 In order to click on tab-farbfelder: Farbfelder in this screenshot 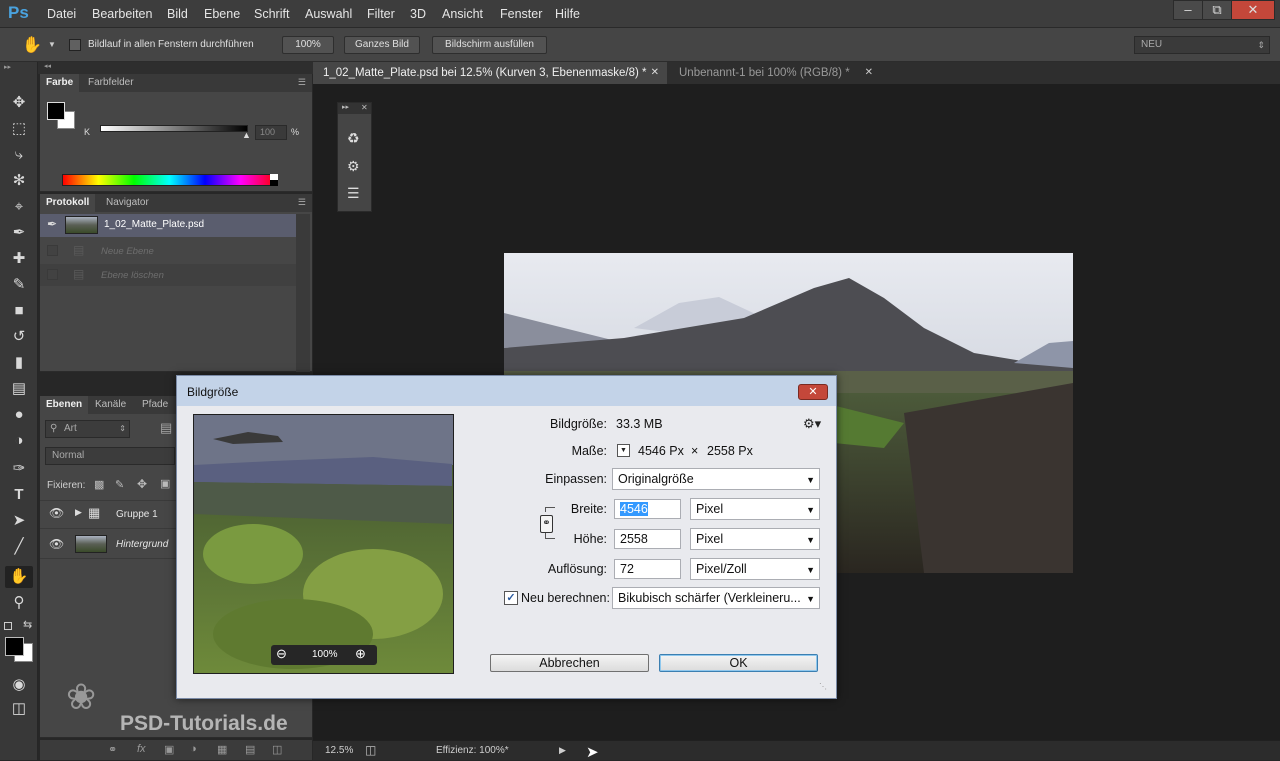, I will do `click(111, 83)`.